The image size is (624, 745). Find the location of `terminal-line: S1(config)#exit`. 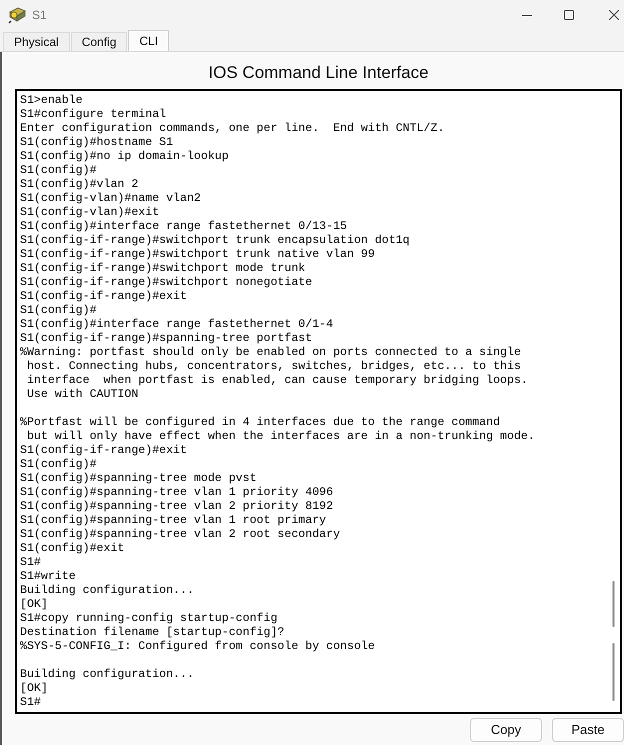

terminal-line: S1(config)#exit is located at coordinates (72, 548).